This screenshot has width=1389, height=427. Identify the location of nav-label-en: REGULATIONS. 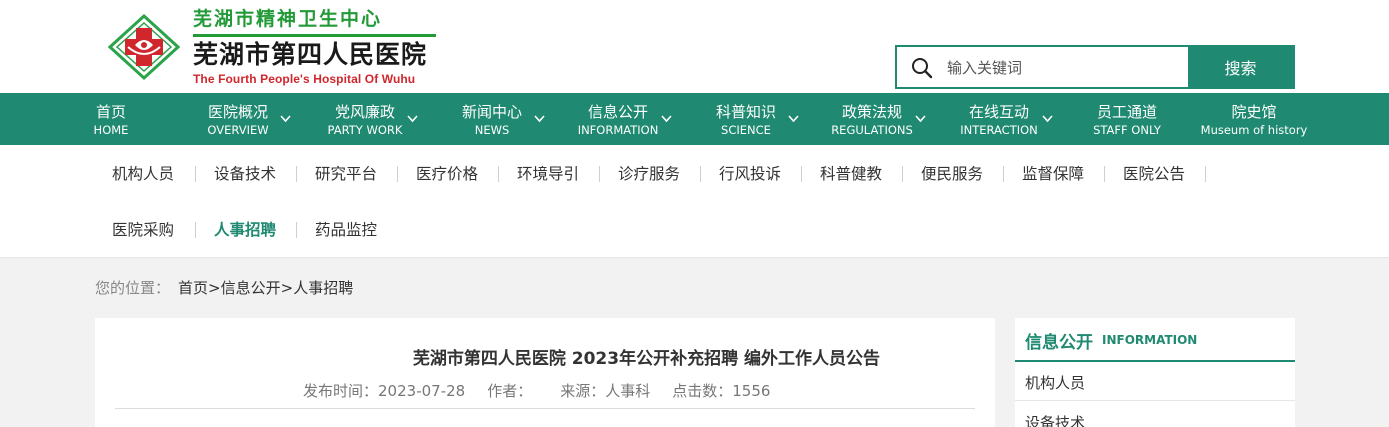
(872, 130).